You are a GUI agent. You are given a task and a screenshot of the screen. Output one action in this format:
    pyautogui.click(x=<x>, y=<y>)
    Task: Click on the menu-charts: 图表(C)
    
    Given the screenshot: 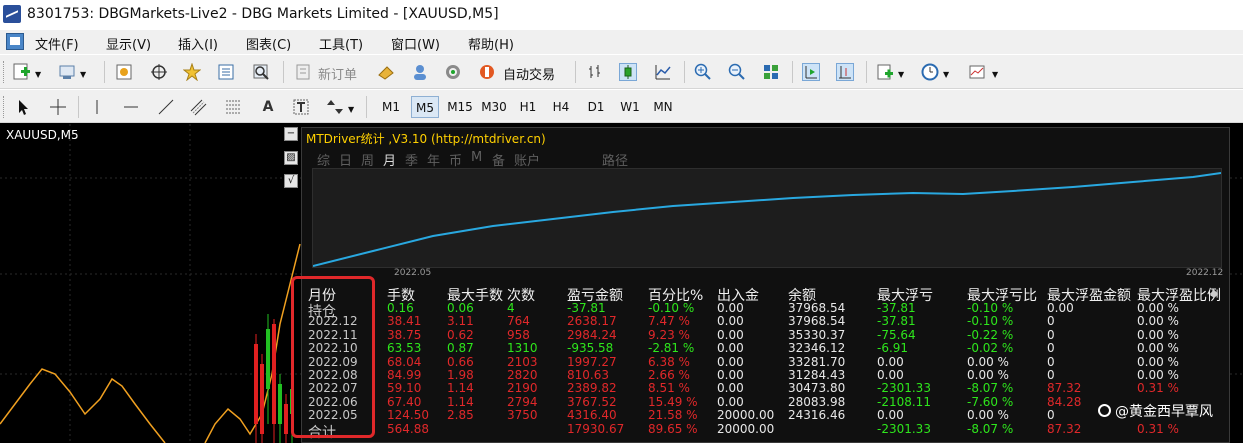 What is the action you would take?
    pyautogui.click(x=268, y=43)
    